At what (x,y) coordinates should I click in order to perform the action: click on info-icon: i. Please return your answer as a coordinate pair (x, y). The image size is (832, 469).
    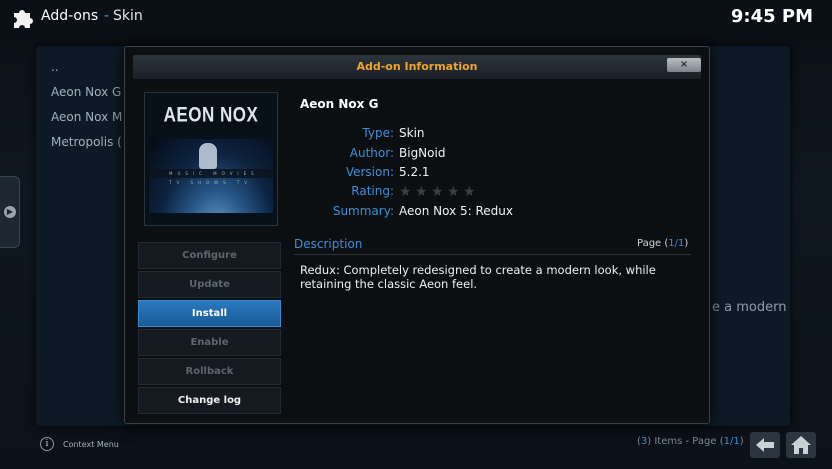
    Looking at the image, I should click on (47, 444).